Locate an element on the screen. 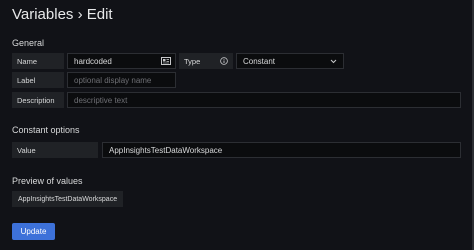 The height and width of the screenshot is (250, 474). value-label: Value is located at coordinates (55, 150).